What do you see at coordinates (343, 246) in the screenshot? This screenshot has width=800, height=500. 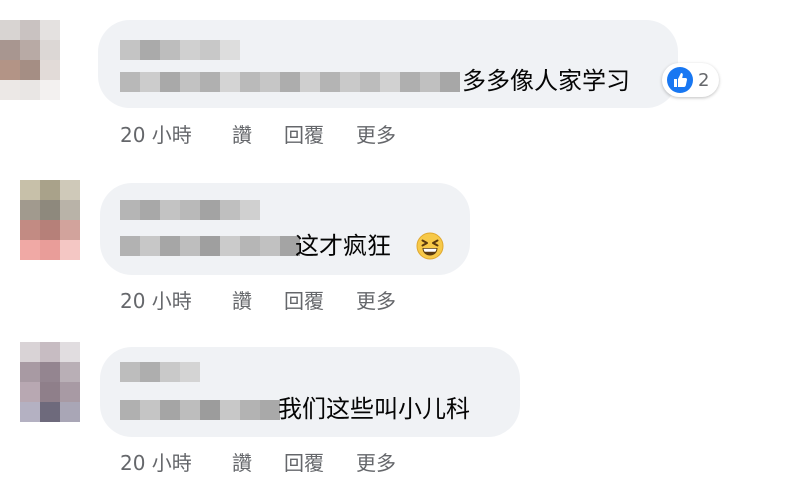 I see `comment-text: 这才疯狂` at bounding box center [343, 246].